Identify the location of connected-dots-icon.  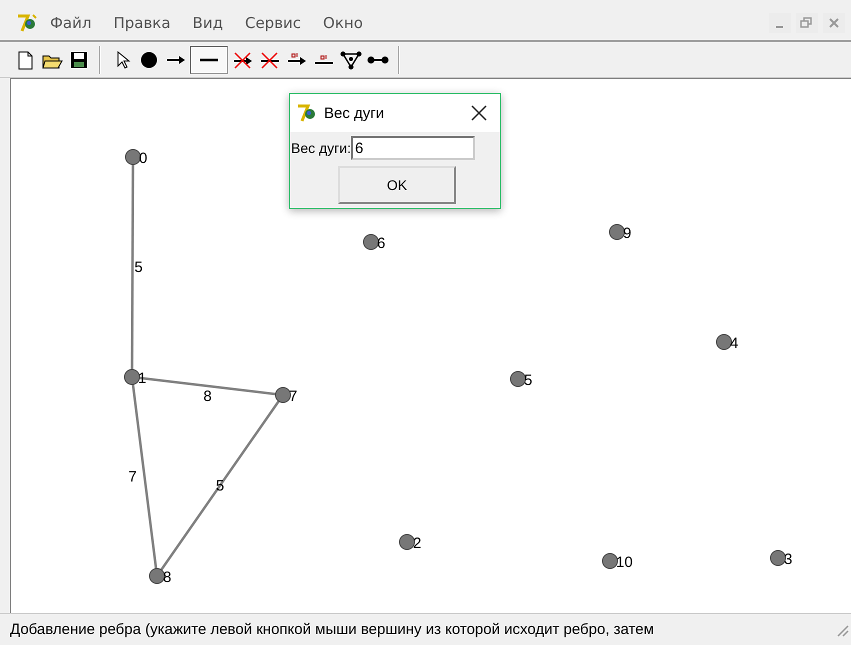
(377, 60).